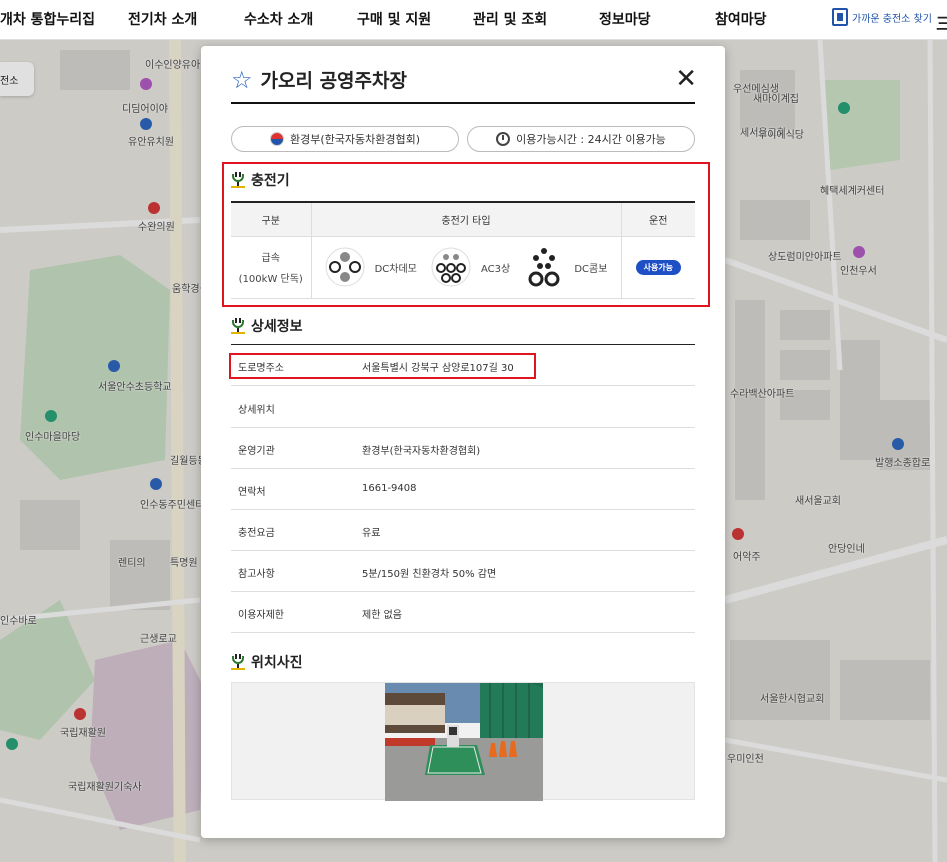  What do you see at coordinates (162, 19) in the screenshot?
I see `nav-ev-intro: 전기차 소개` at bounding box center [162, 19].